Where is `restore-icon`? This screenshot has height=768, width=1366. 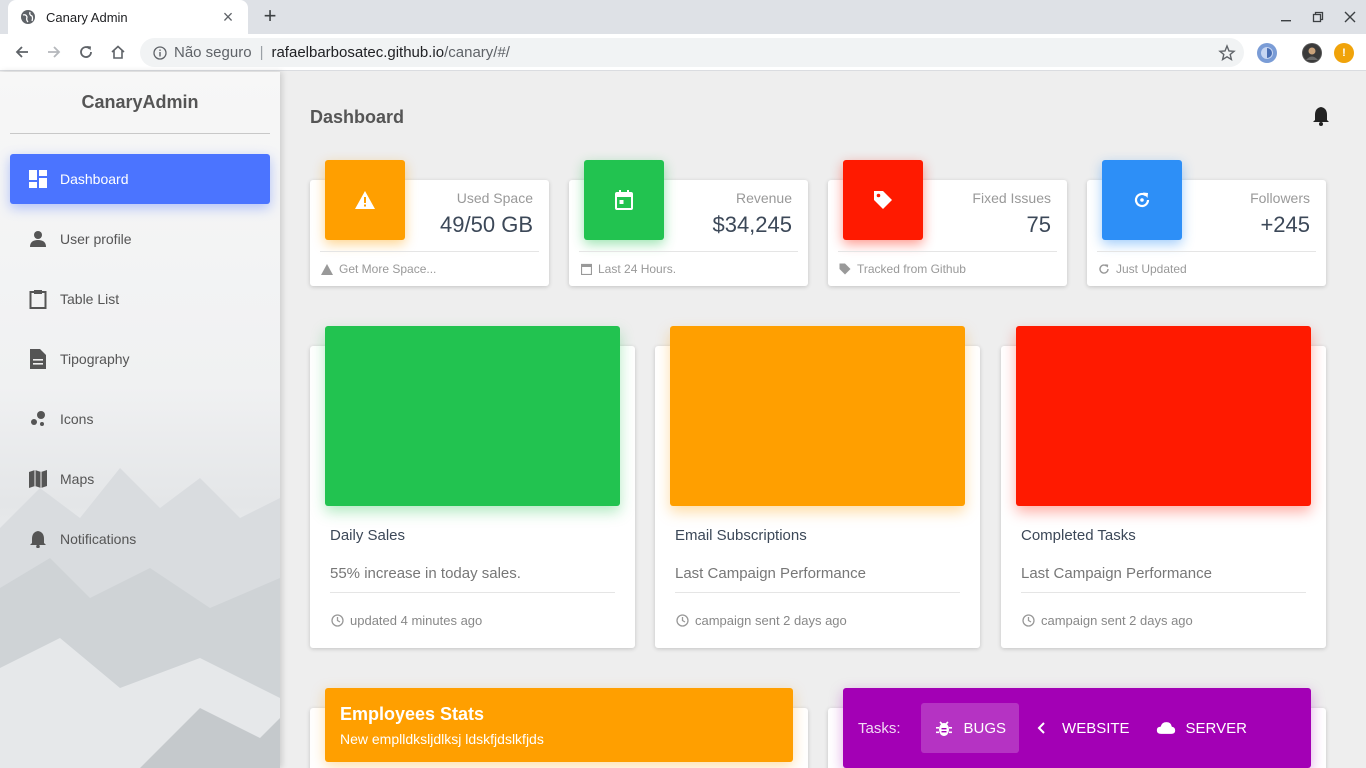 restore-icon is located at coordinates (1318, 17).